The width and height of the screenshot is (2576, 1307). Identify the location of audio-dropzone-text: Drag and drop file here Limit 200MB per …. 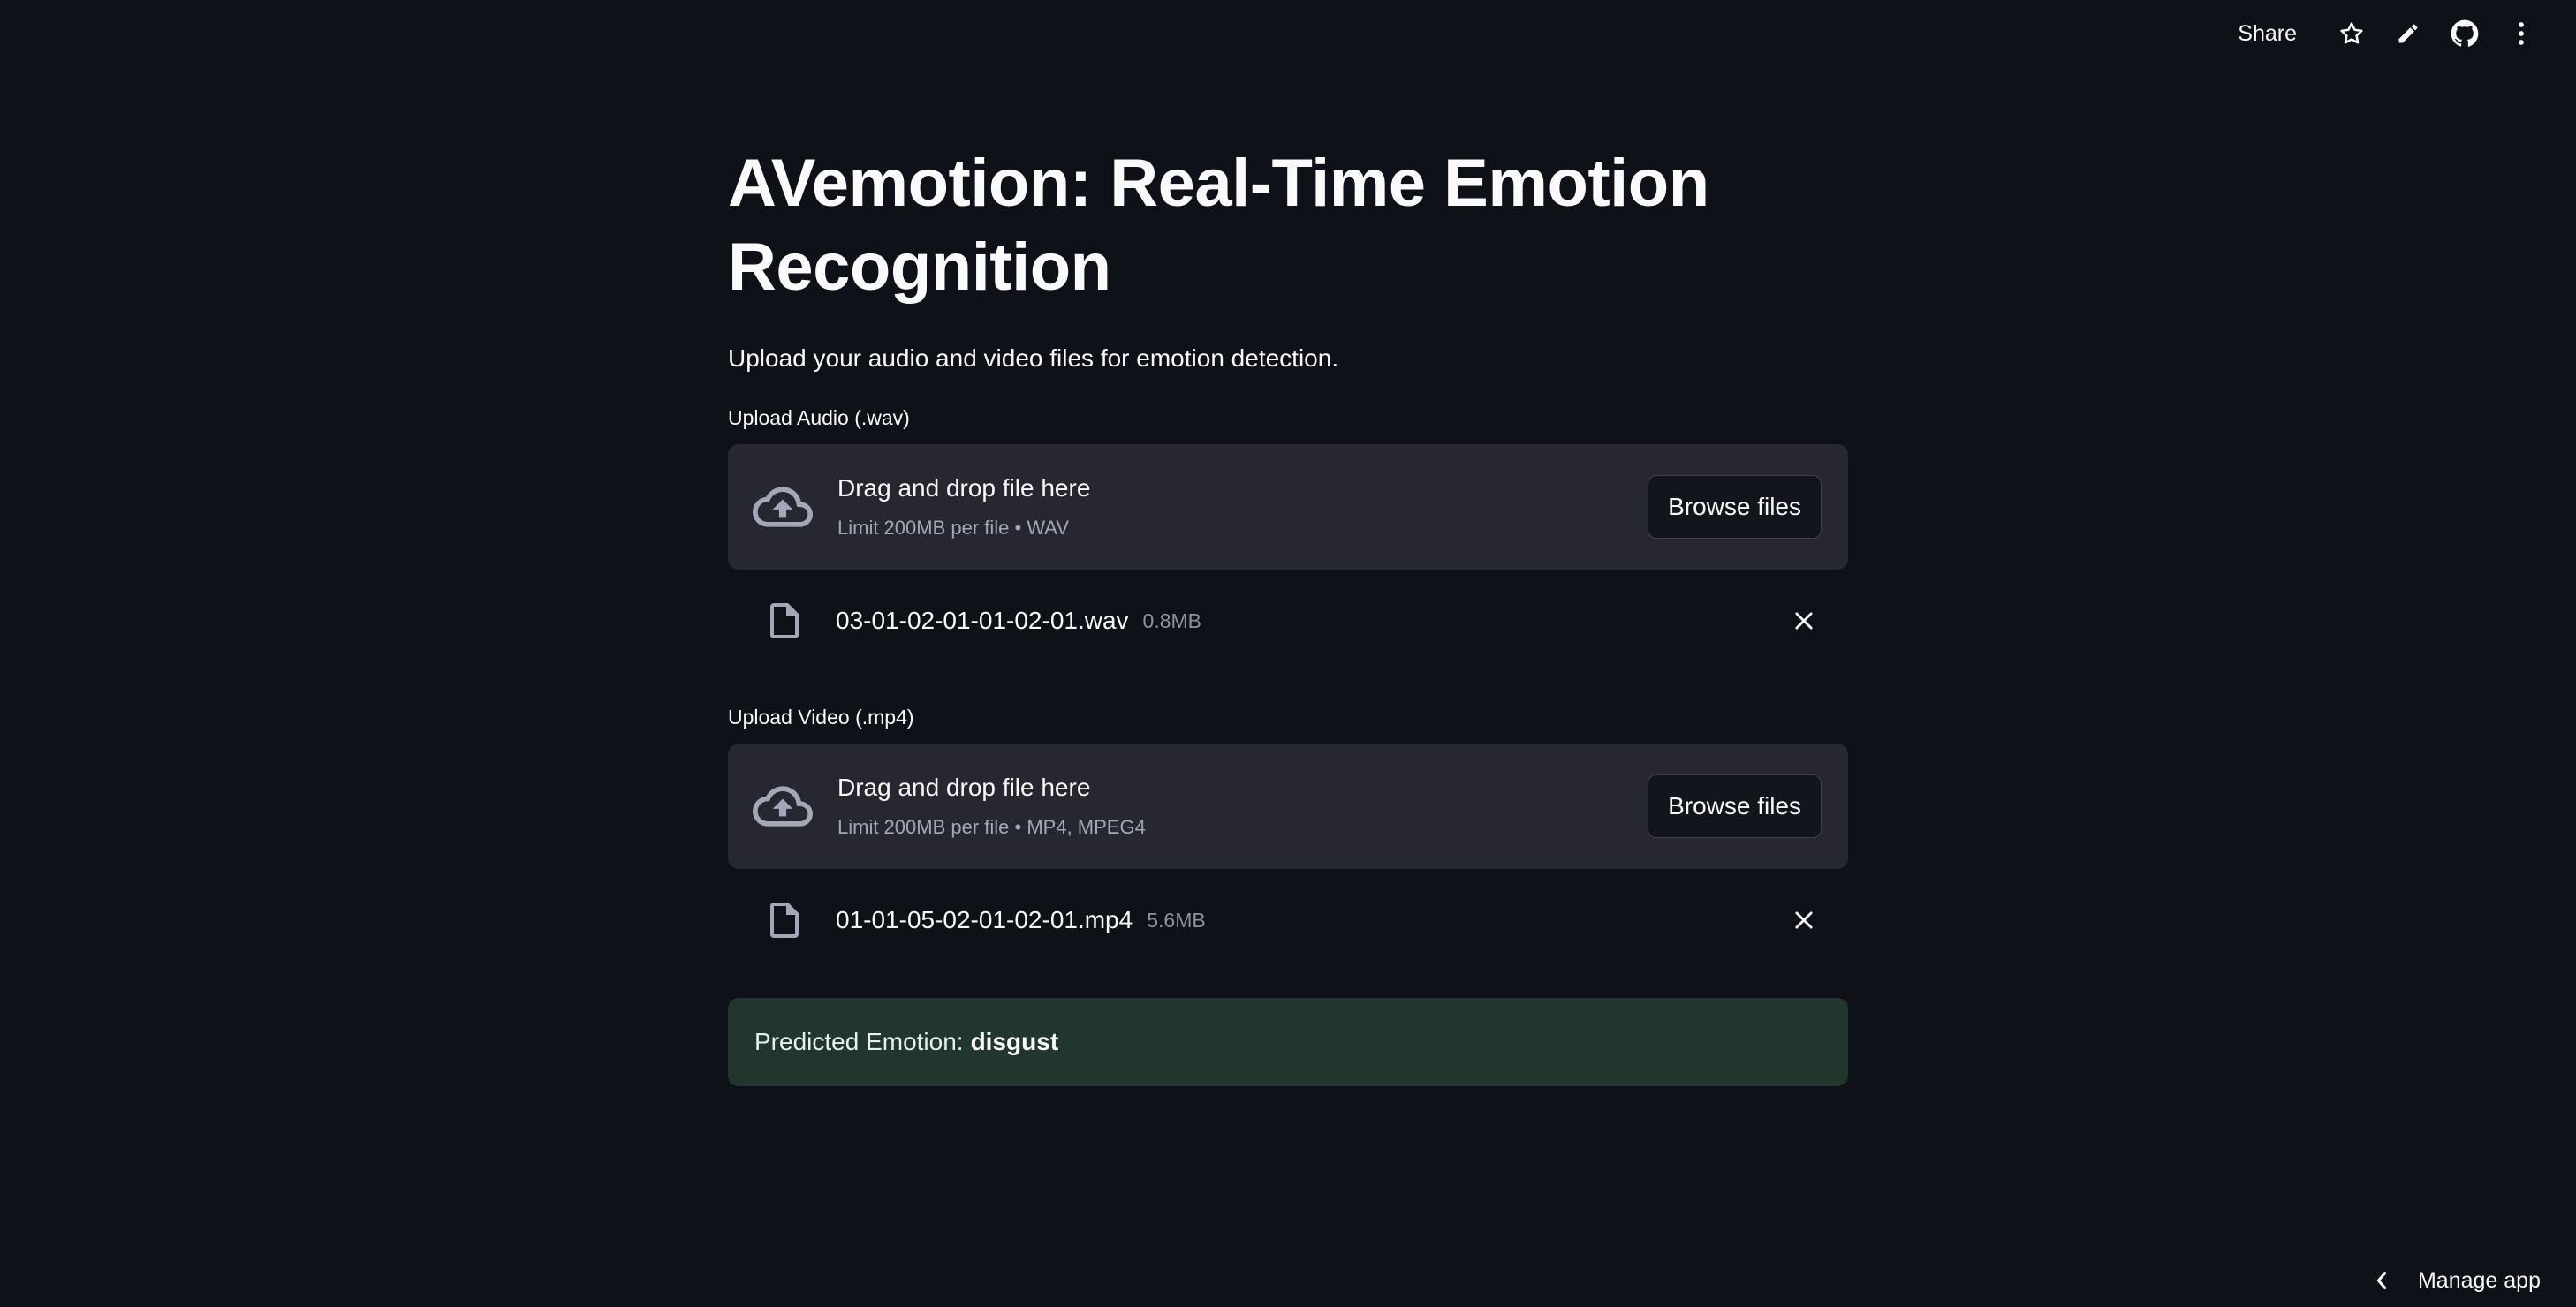
(1243, 507).